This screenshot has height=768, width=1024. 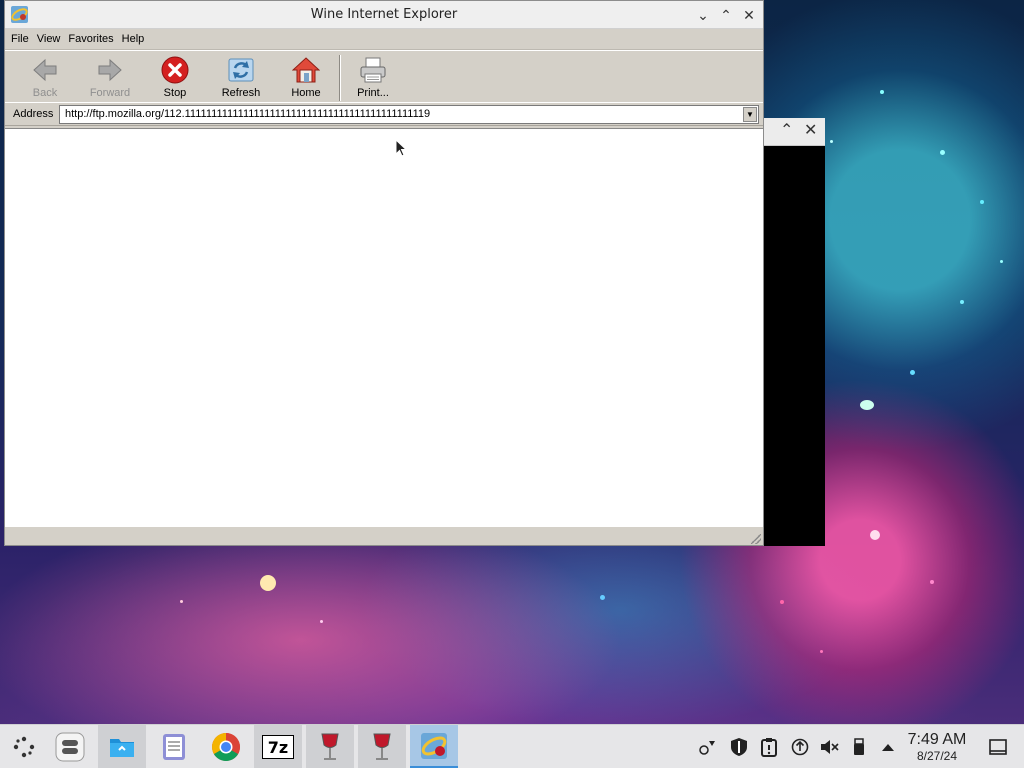 What do you see at coordinates (703, 15) in the screenshot?
I see `minimize-button: ⌄` at bounding box center [703, 15].